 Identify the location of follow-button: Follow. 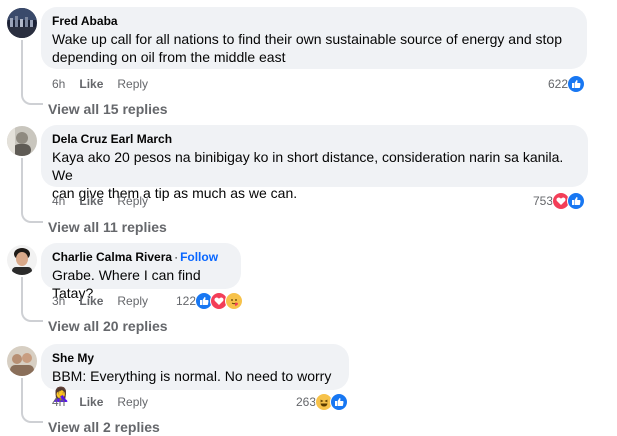
(199, 257).